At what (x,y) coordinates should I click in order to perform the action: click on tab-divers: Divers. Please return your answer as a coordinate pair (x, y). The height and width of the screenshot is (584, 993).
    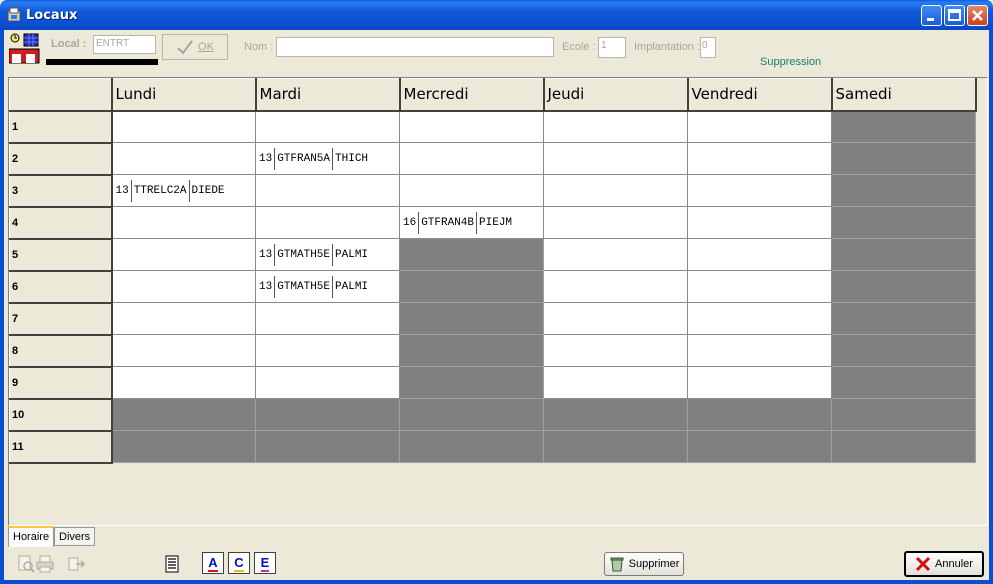
    Looking at the image, I should click on (74, 536).